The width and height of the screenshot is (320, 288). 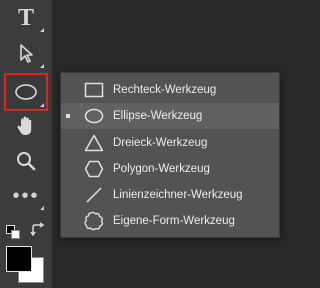 I want to click on ellipsis-icon: •••, so click(x=26, y=196).